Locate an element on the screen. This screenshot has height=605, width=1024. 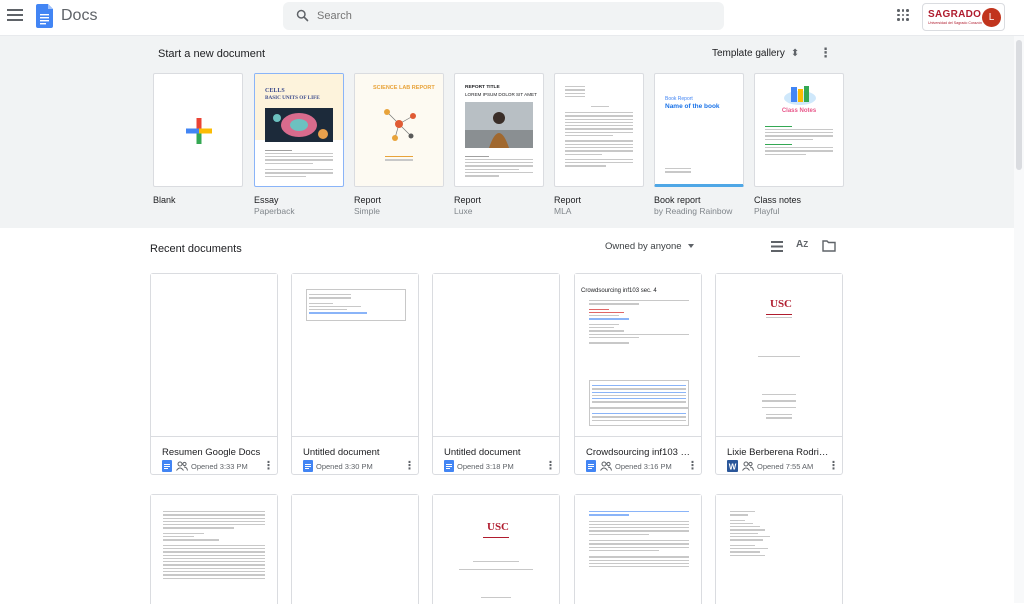
book-thumb-label: Book Report is located at coordinates (679, 99).